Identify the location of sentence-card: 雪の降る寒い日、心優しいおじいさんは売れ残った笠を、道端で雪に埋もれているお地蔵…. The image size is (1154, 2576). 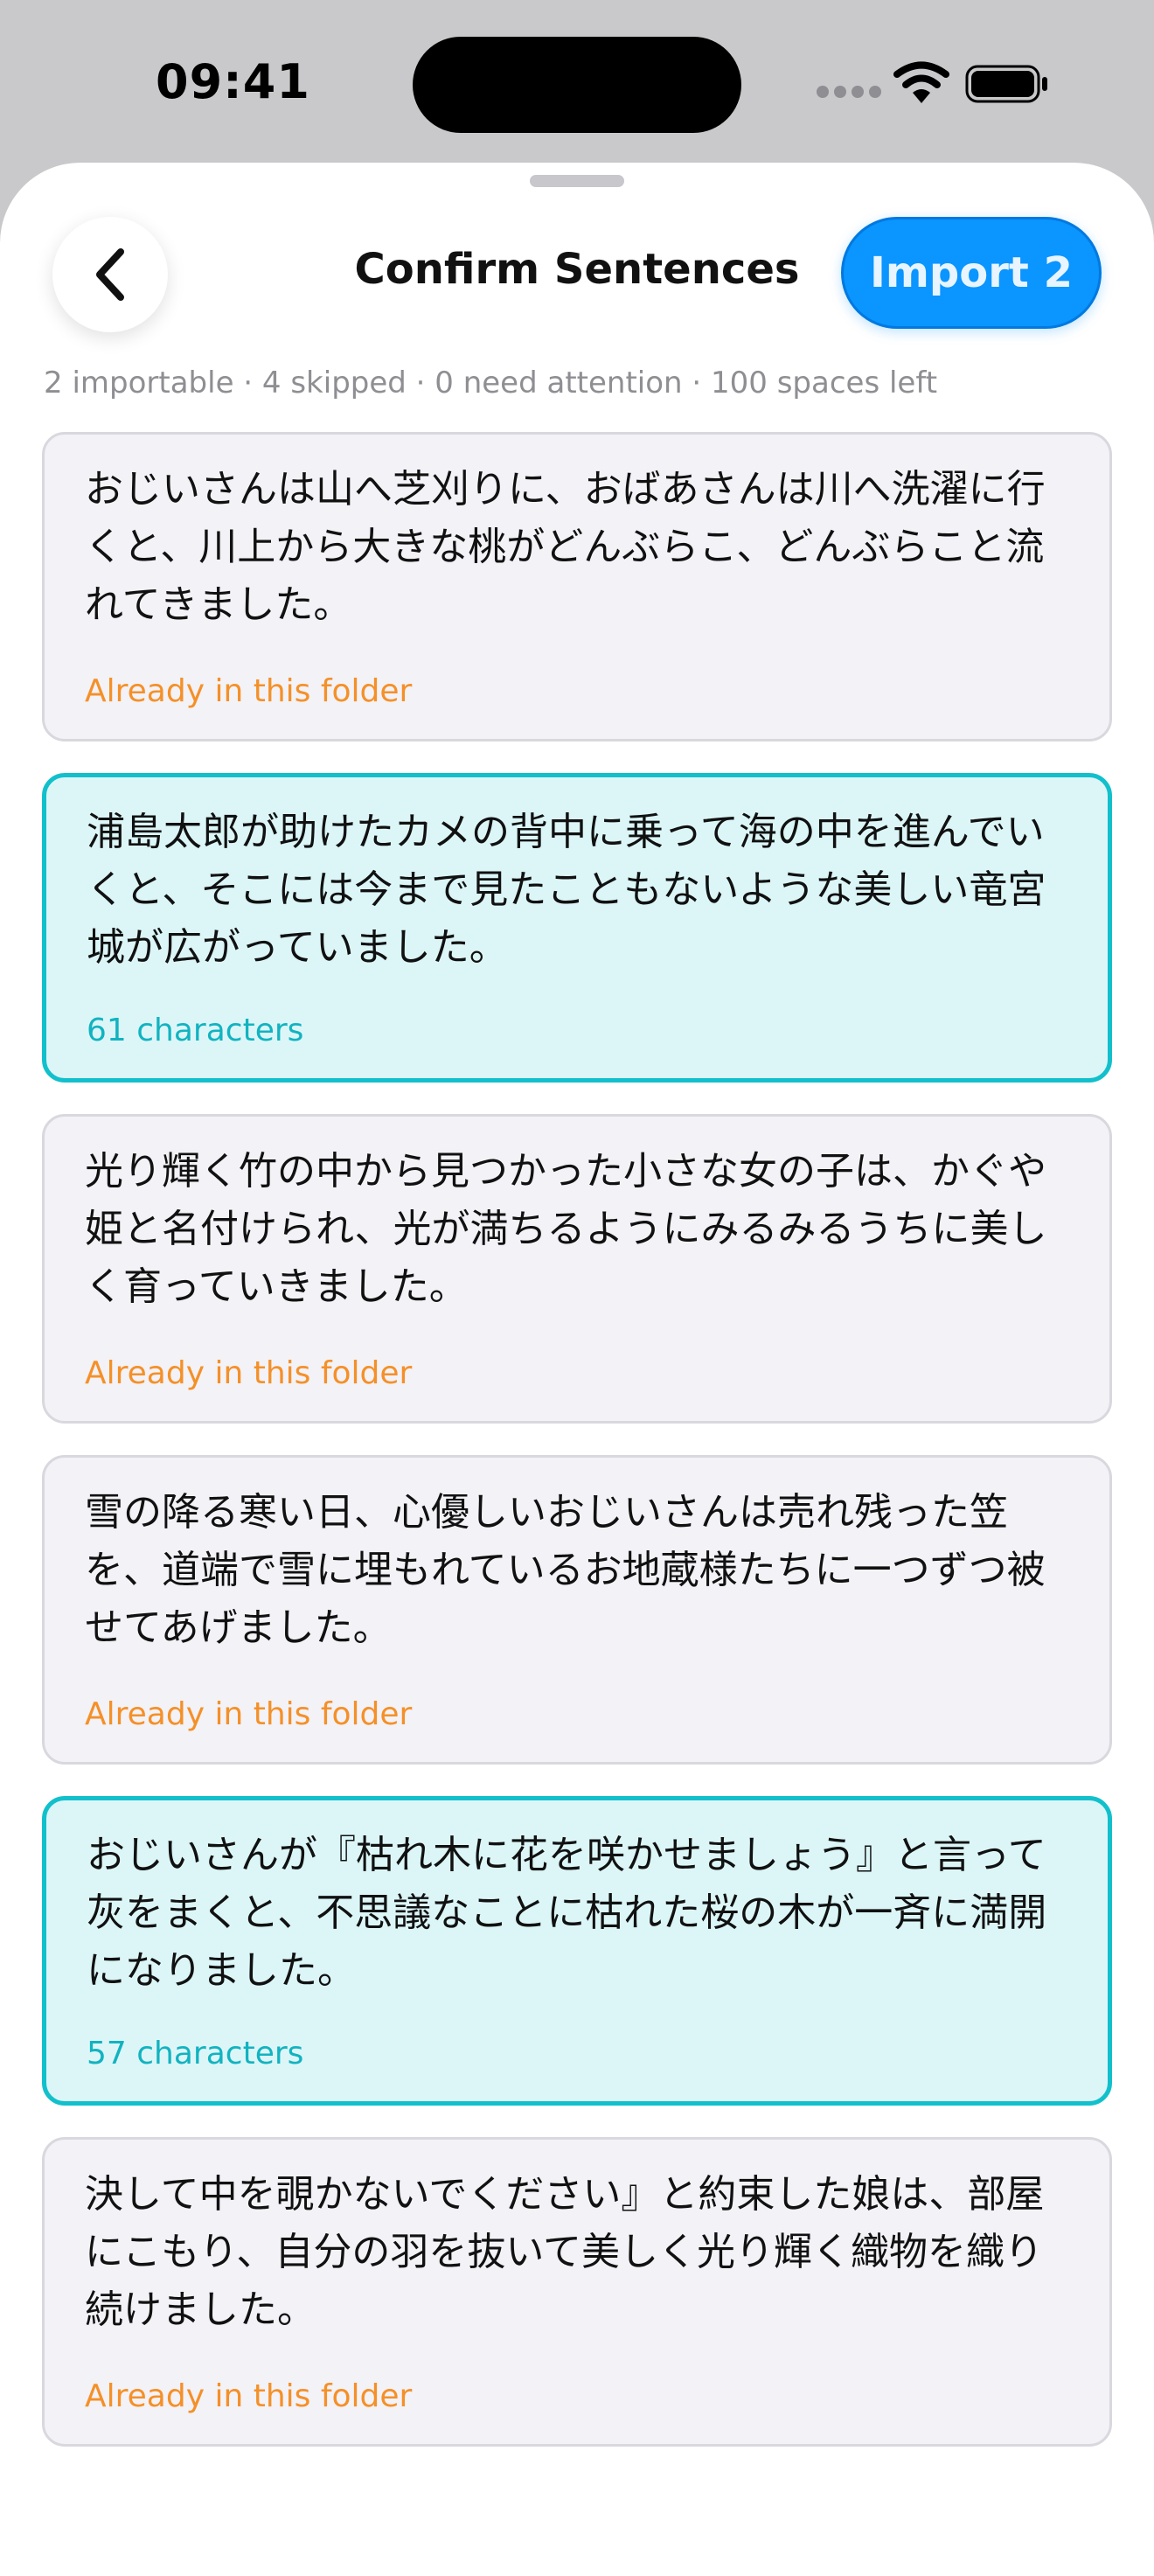
(577, 1610).